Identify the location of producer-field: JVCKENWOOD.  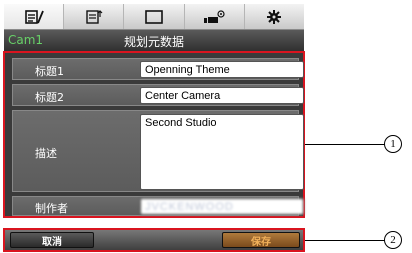
(222, 206).